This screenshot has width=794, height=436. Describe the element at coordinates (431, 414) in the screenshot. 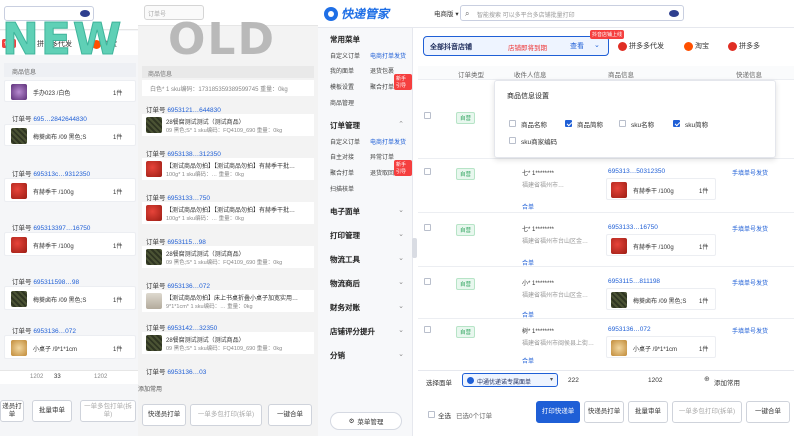

I see `select-all-checkbox` at that location.